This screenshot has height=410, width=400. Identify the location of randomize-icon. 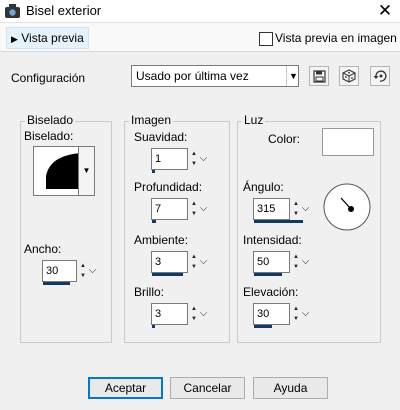
(349, 76).